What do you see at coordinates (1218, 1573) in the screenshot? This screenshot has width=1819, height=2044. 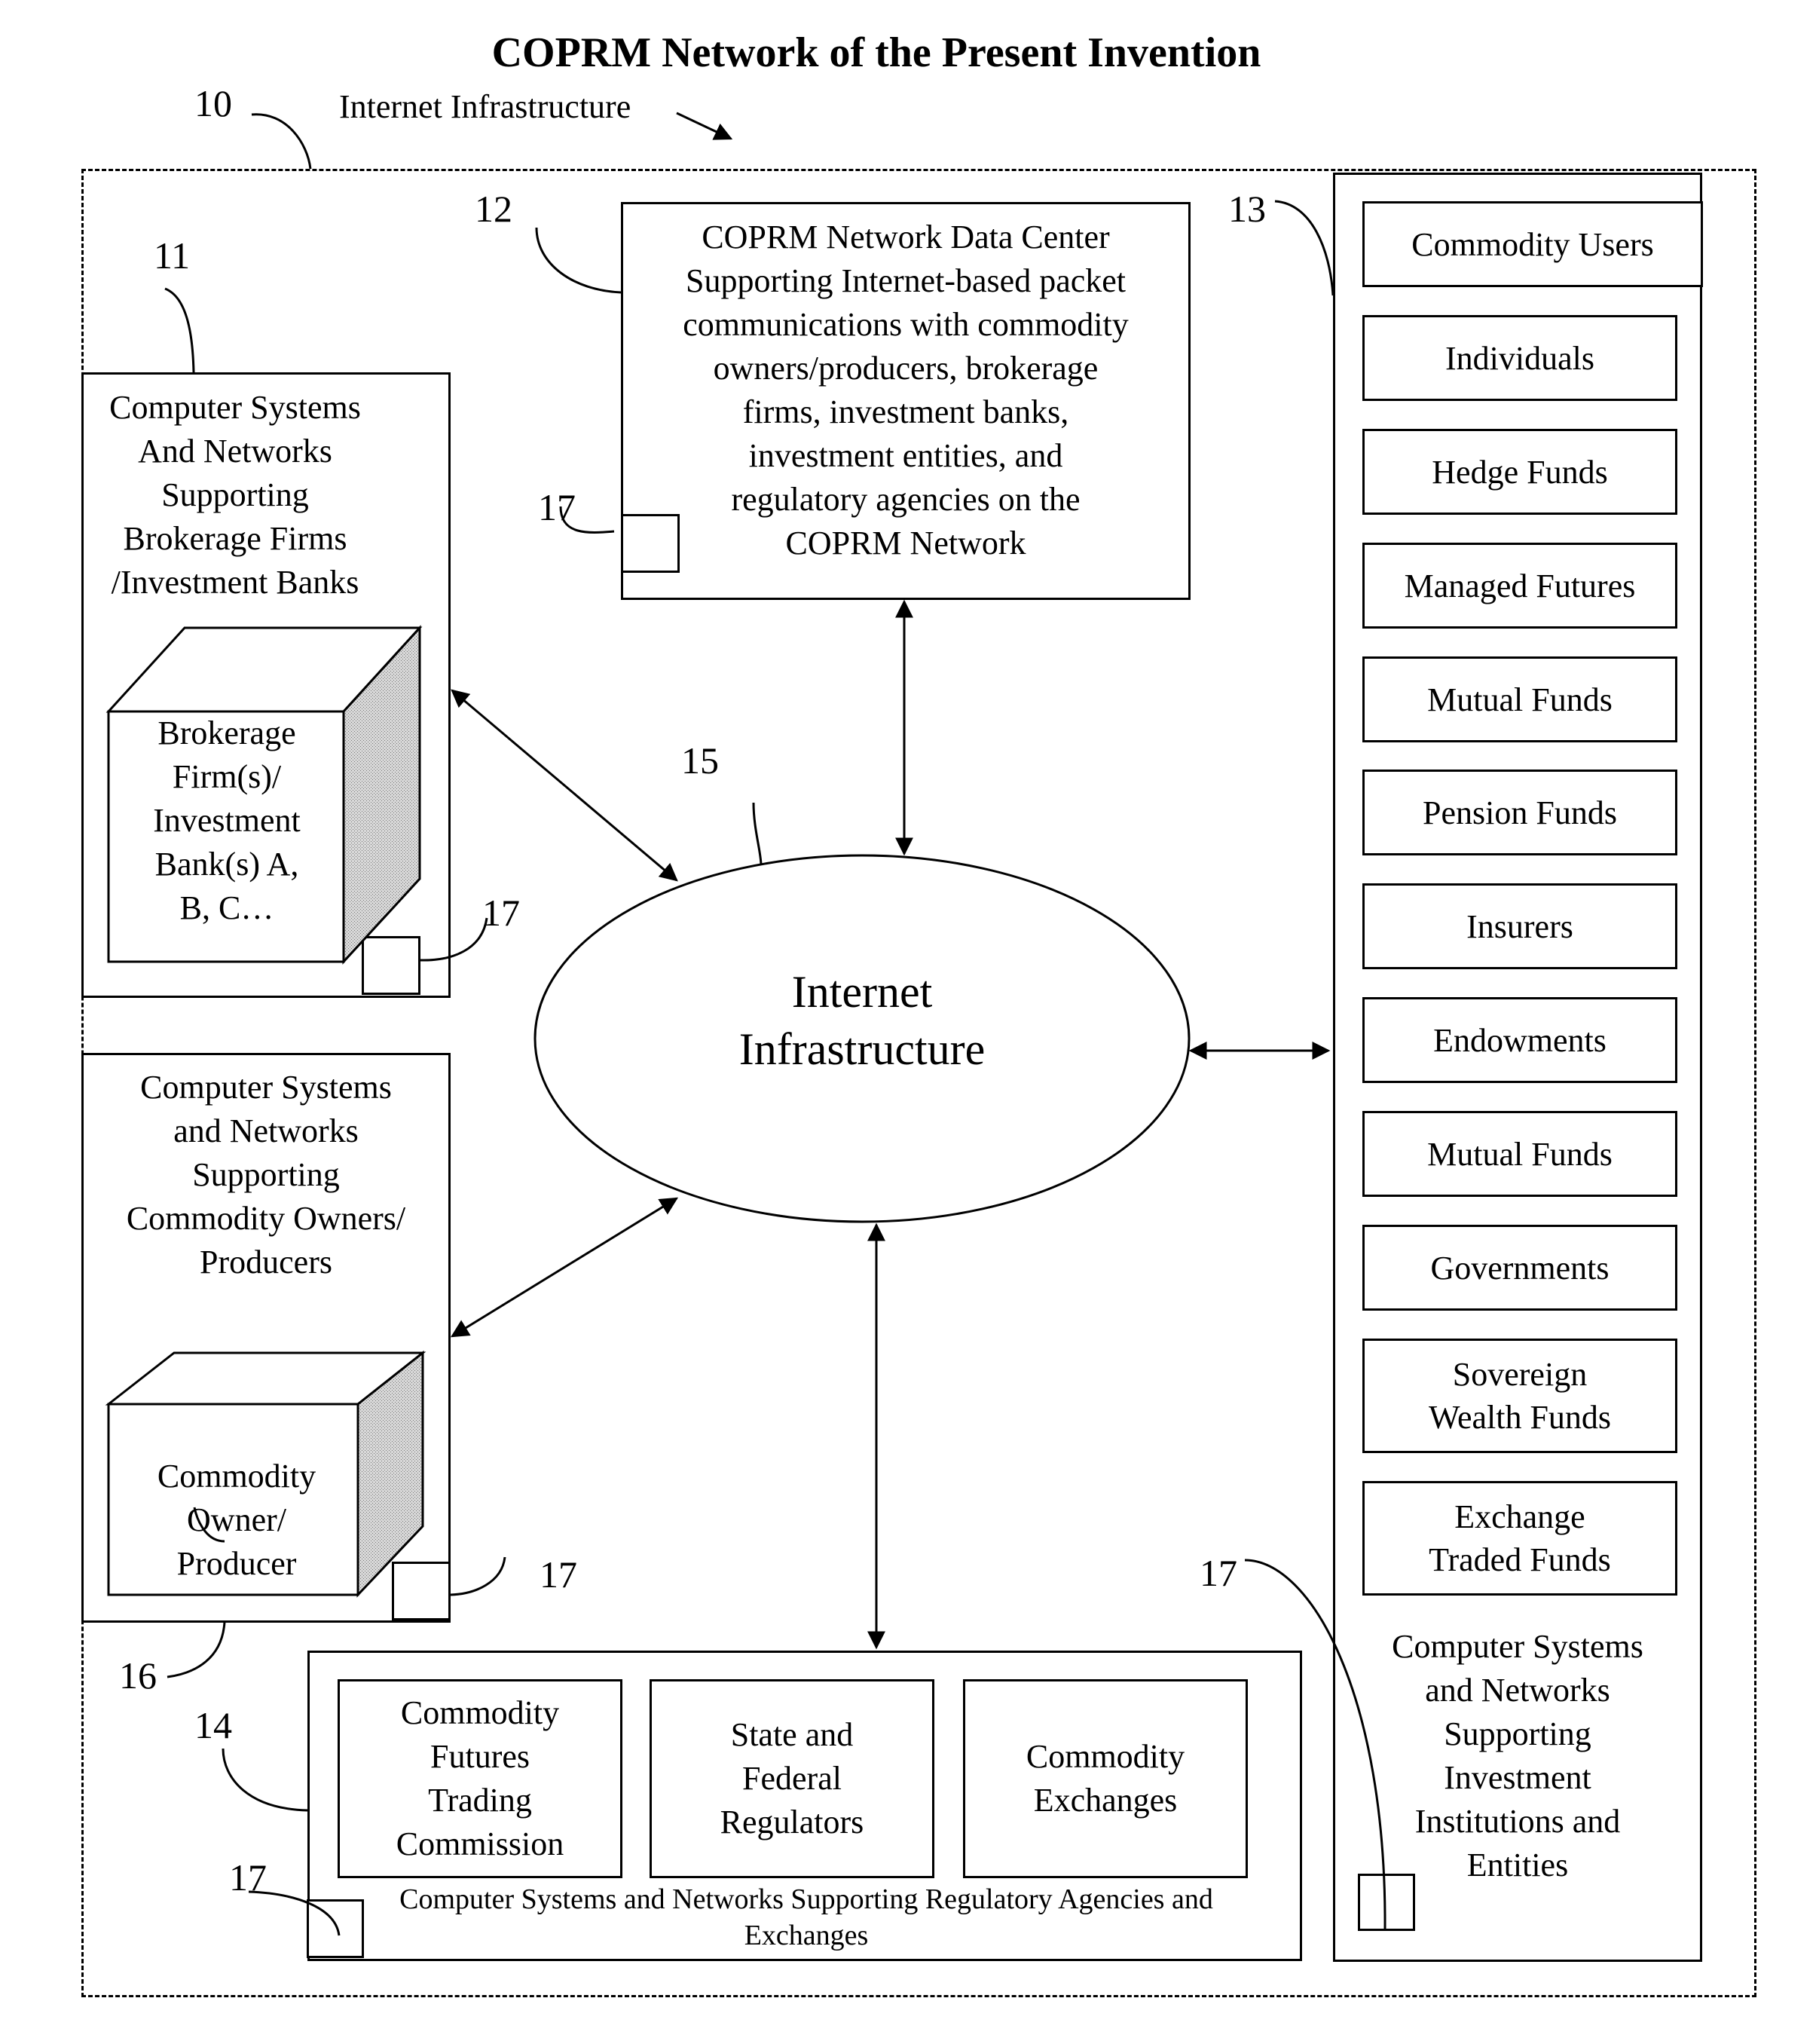 I see `ref-label-module-investment: 17` at bounding box center [1218, 1573].